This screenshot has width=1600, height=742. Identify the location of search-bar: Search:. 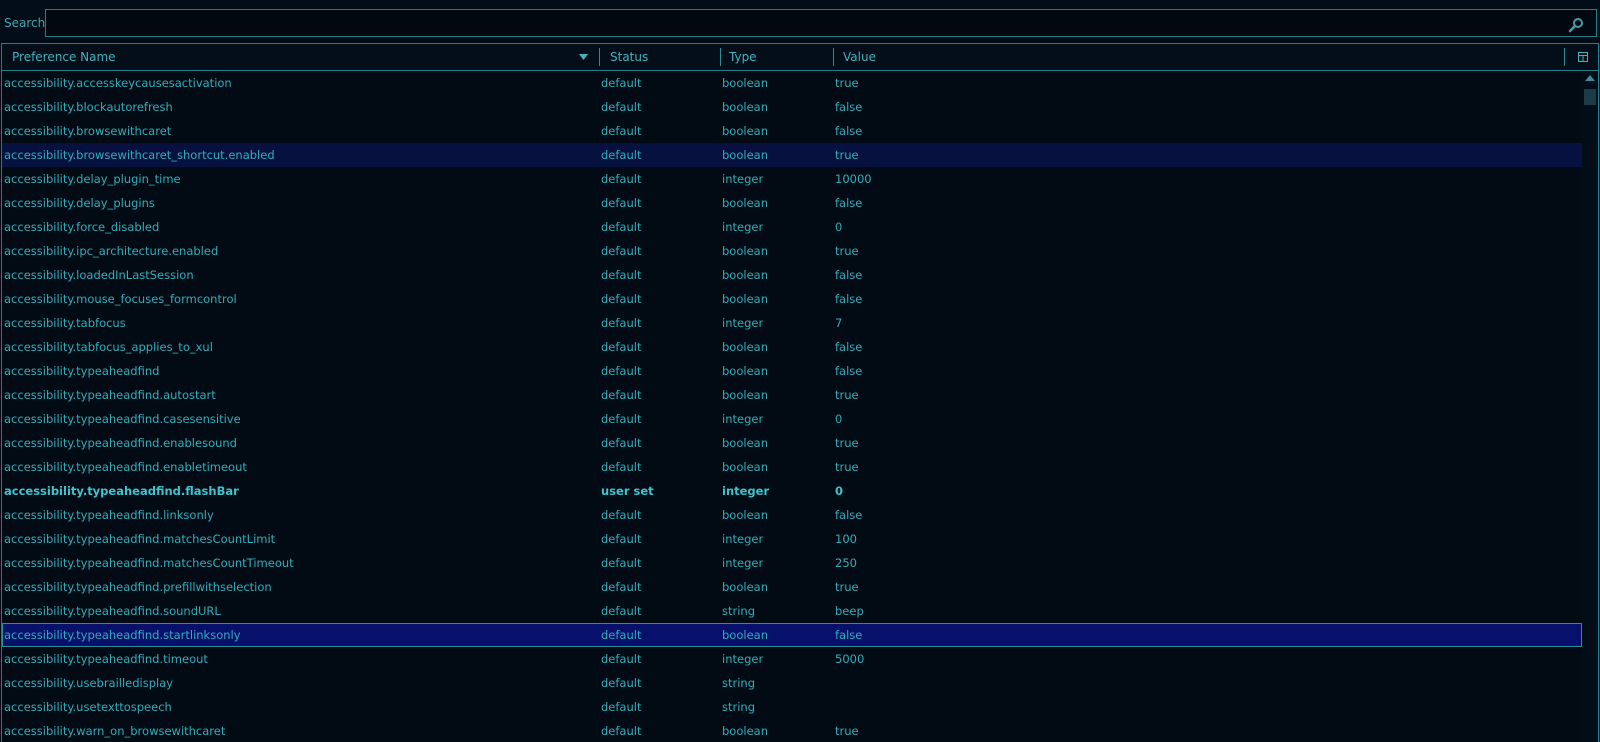
(800, 23).